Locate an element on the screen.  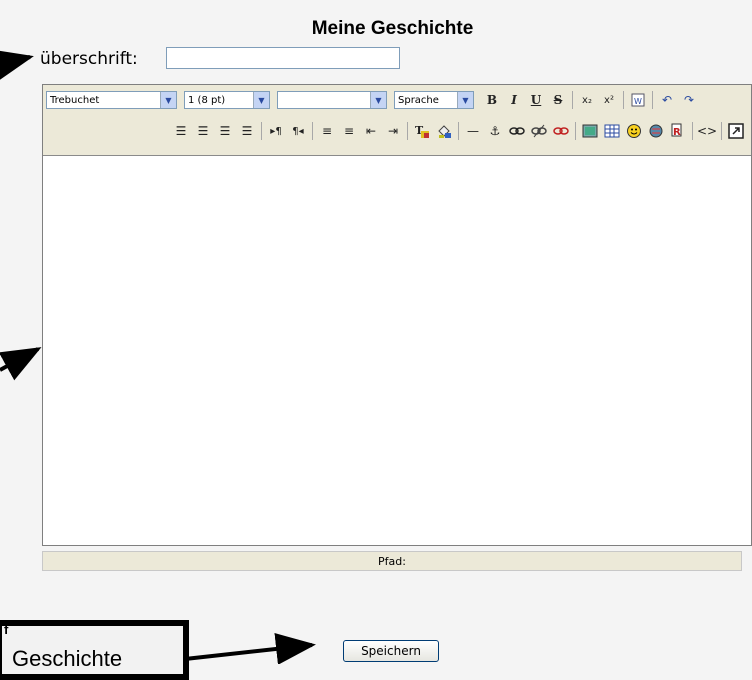
arrow-to-save is located at coordinates (250, 648).